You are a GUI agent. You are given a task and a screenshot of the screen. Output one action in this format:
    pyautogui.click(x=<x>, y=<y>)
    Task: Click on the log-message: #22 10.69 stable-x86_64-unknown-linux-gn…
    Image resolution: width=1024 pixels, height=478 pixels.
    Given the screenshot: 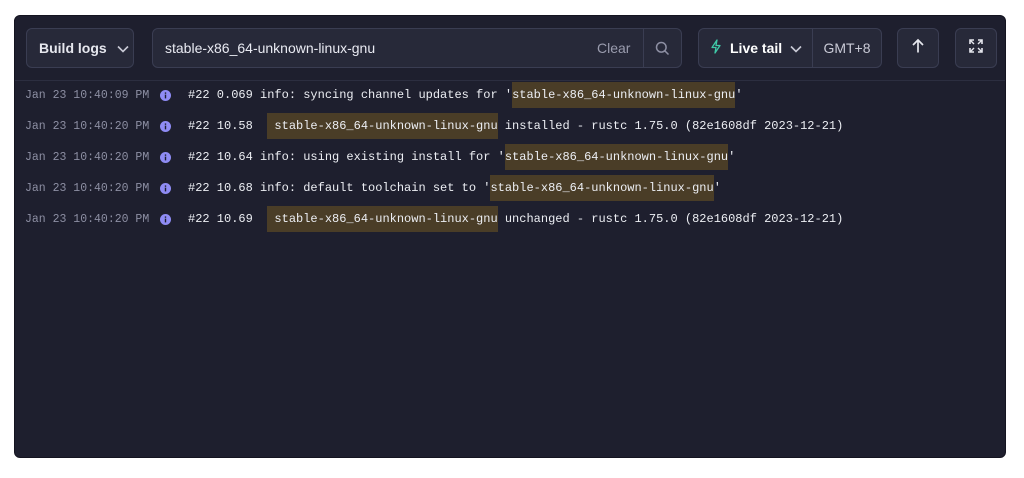 What is the action you would take?
    pyautogui.click(x=516, y=219)
    